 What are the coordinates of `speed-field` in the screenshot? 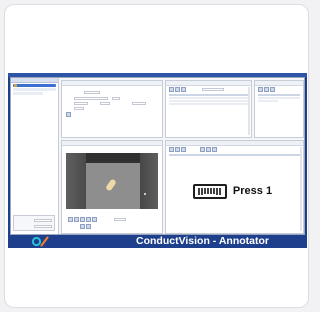 It's located at (120, 219).